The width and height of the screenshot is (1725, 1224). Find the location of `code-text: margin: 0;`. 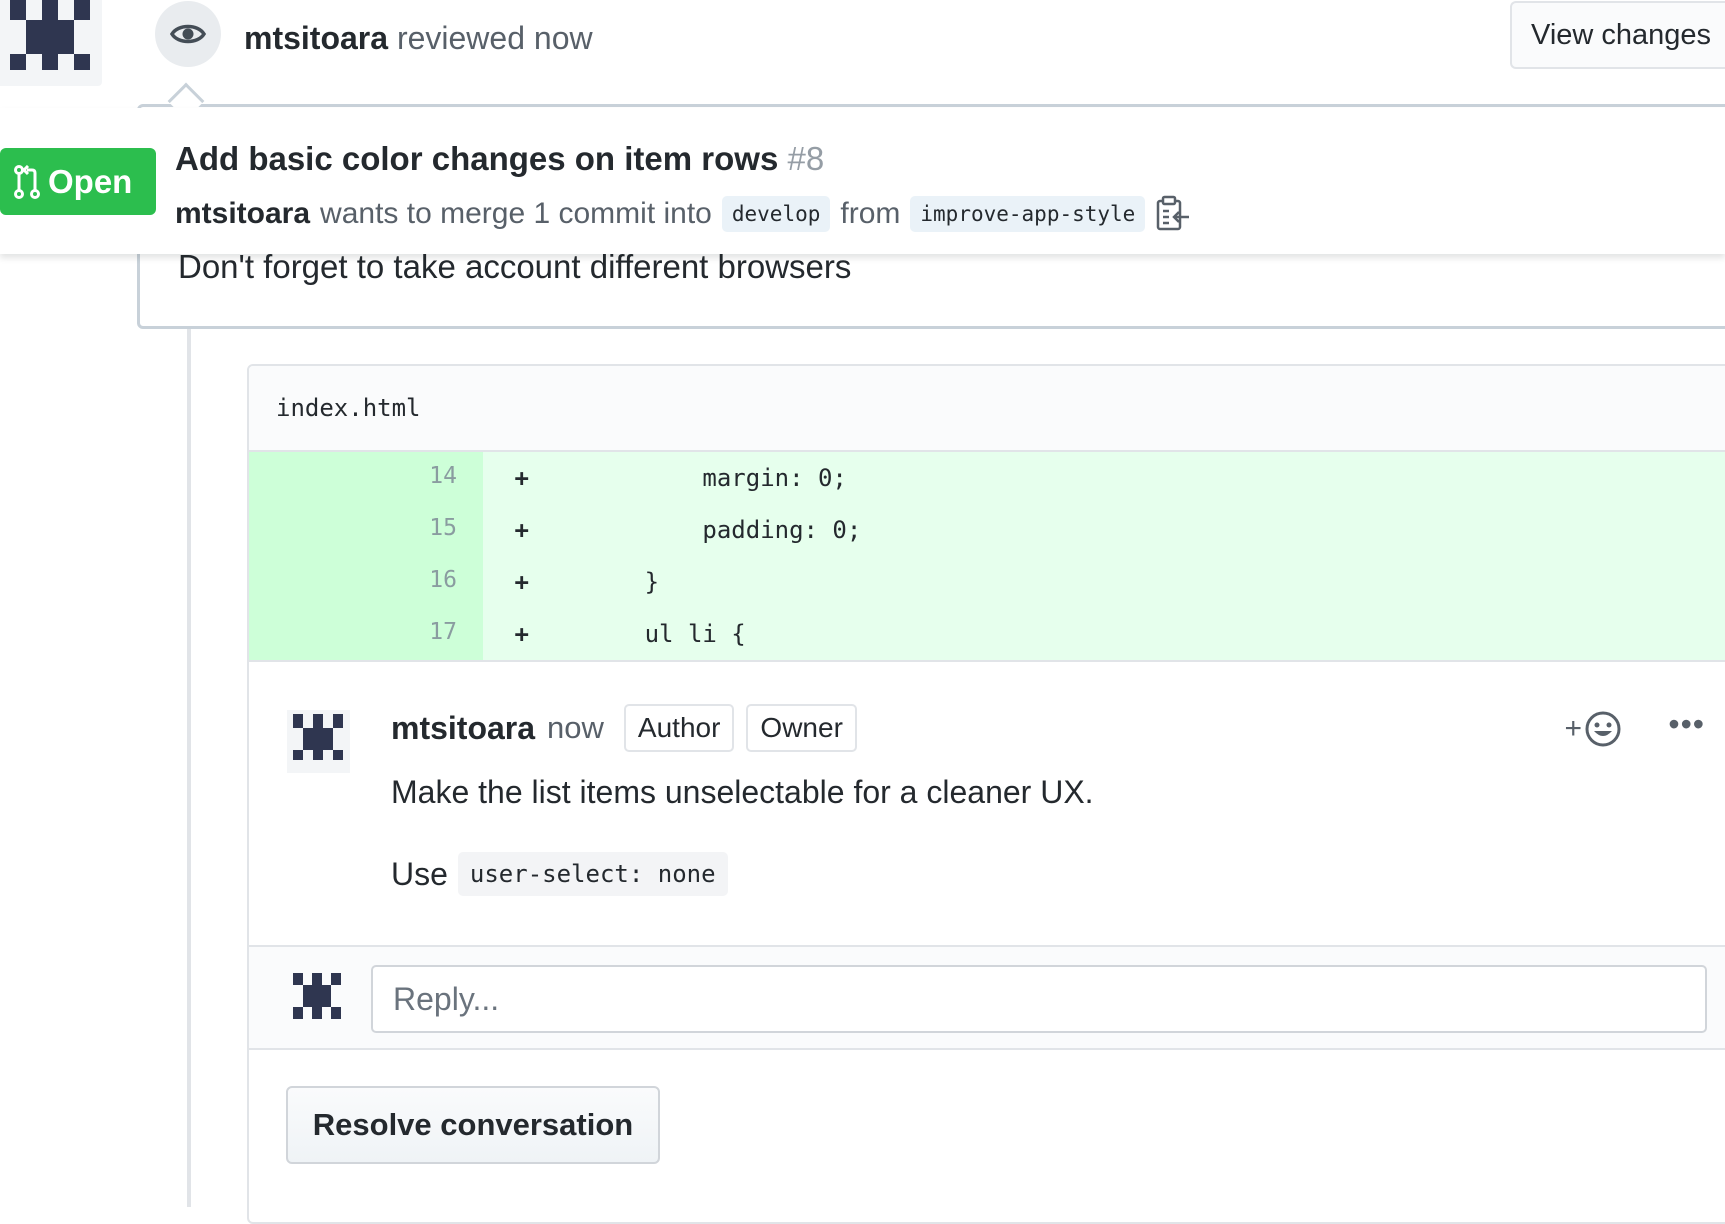

code-text: margin: 0; is located at coordinates (688, 478).